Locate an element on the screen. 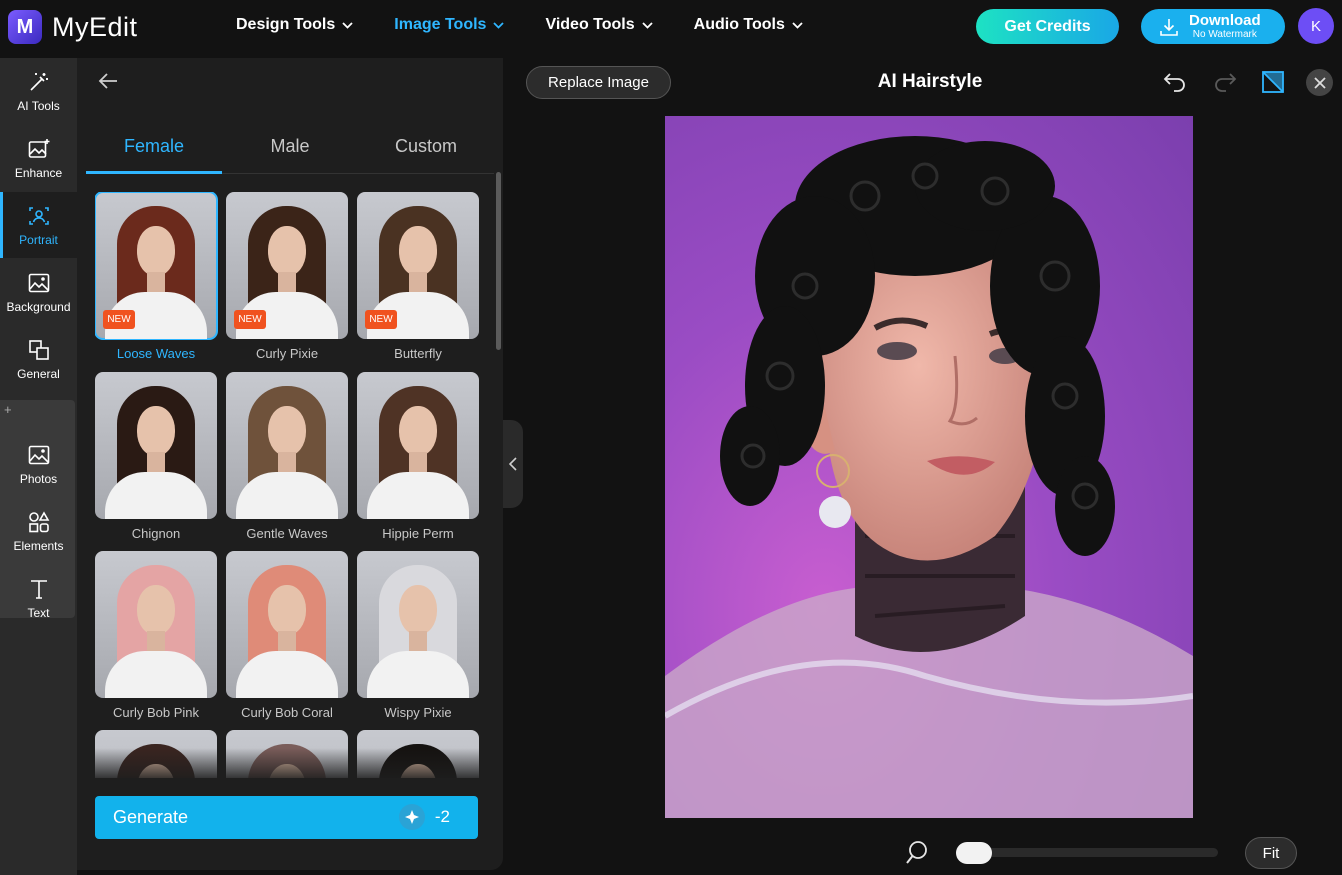  plus-icon: + is located at coordinates (8, 409).